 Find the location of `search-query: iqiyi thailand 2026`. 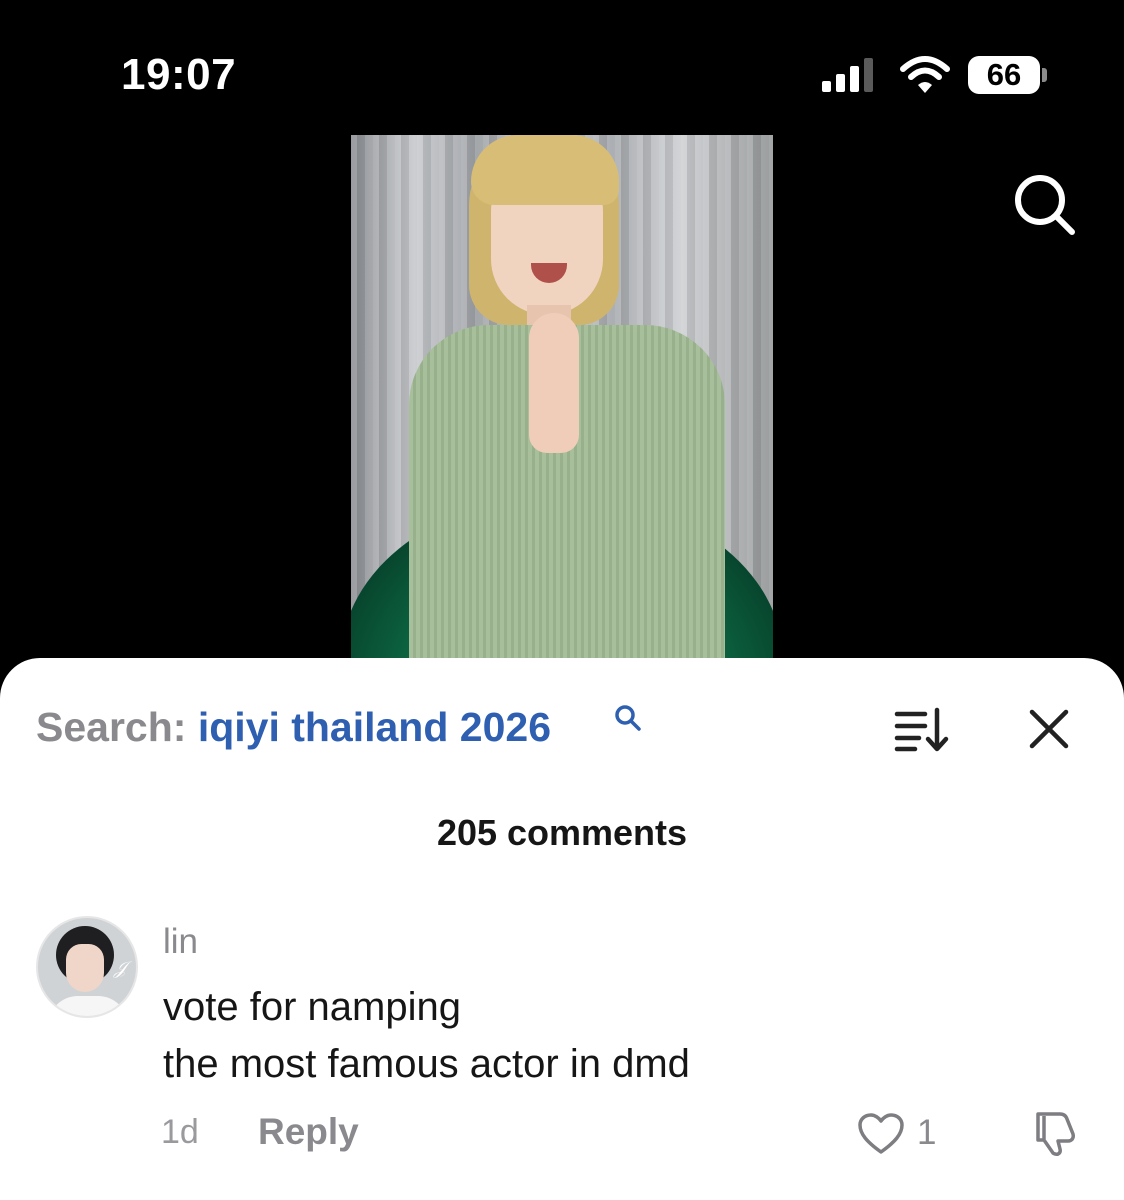

search-query: iqiyi thailand 2026 is located at coordinates (374, 727).